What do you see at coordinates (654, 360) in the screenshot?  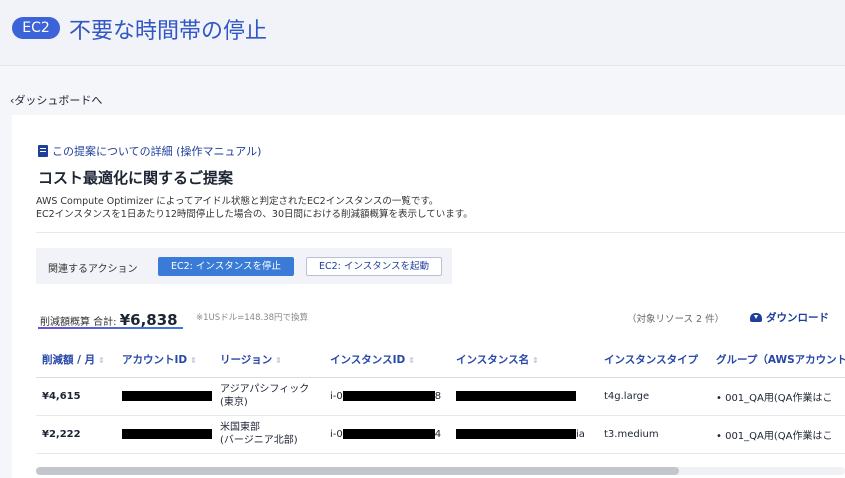 I see `column-header-instance-type: インスタンスタイプ` at bounding box center [654, 360].